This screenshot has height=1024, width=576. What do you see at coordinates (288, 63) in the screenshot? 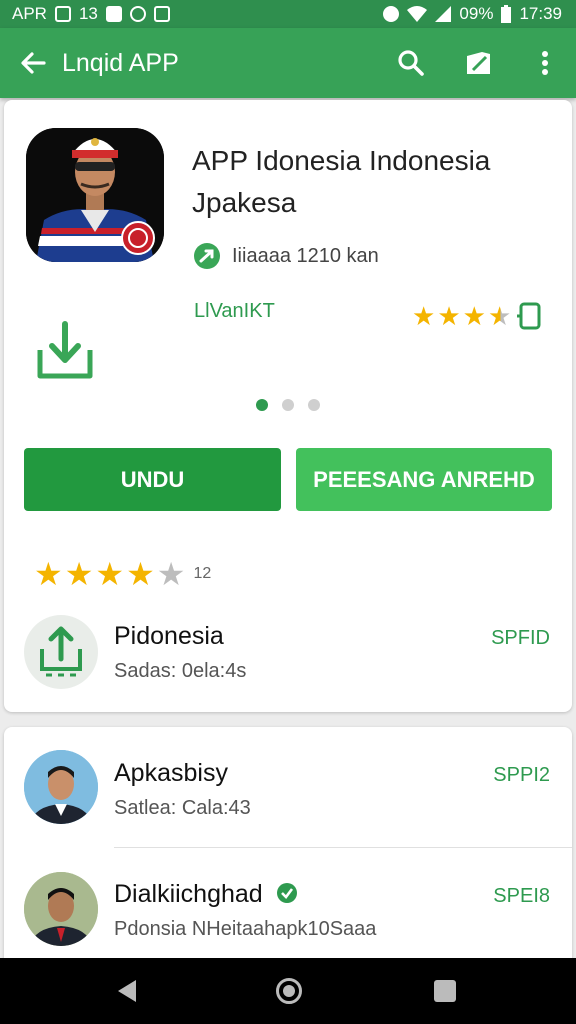
I see `app-bar: Lnqid APP` at bounding box center [288, 63].